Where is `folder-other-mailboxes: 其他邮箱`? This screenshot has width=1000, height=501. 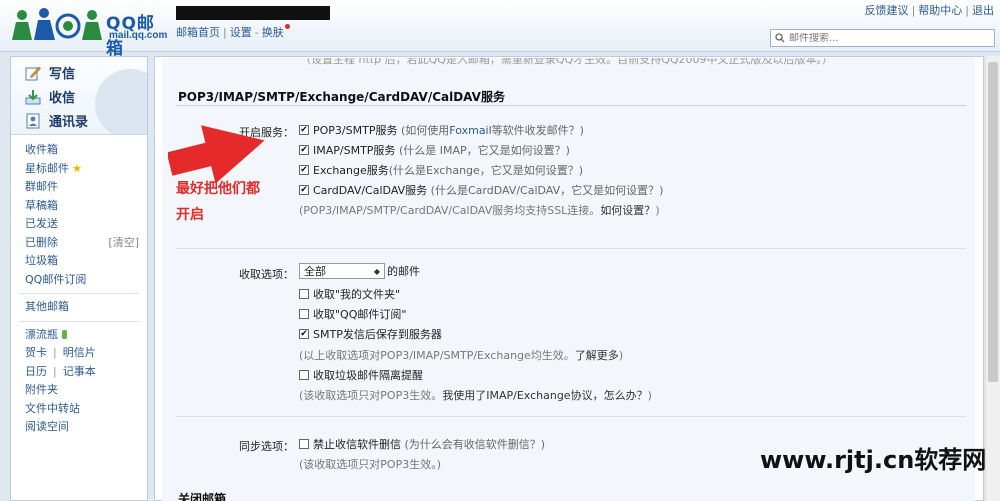
folder-other-mailboxes: 其他邮箱 is located at coordinates (79, 307).